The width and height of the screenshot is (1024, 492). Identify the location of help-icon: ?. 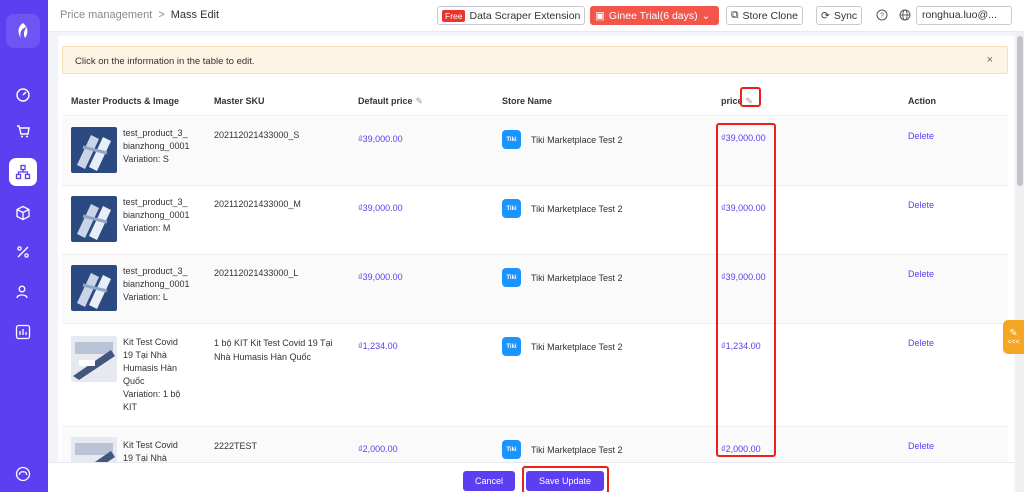
(882, 15).